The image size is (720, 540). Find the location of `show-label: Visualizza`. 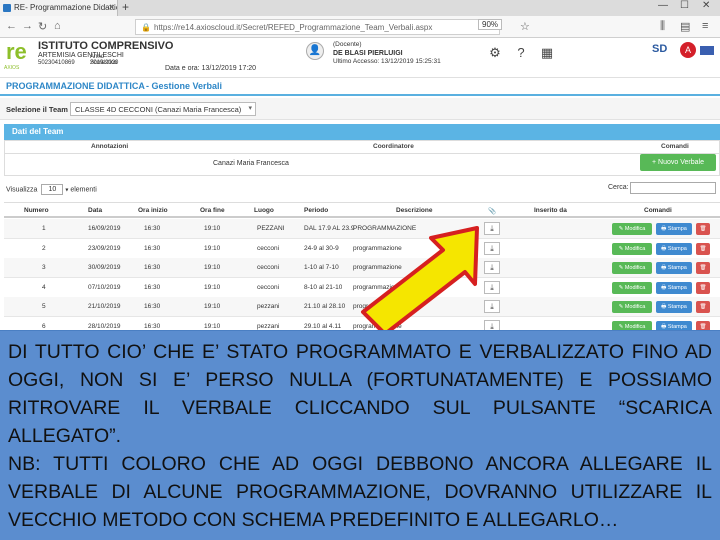

show-label: Visualizza is located at coordinates (22, 190).